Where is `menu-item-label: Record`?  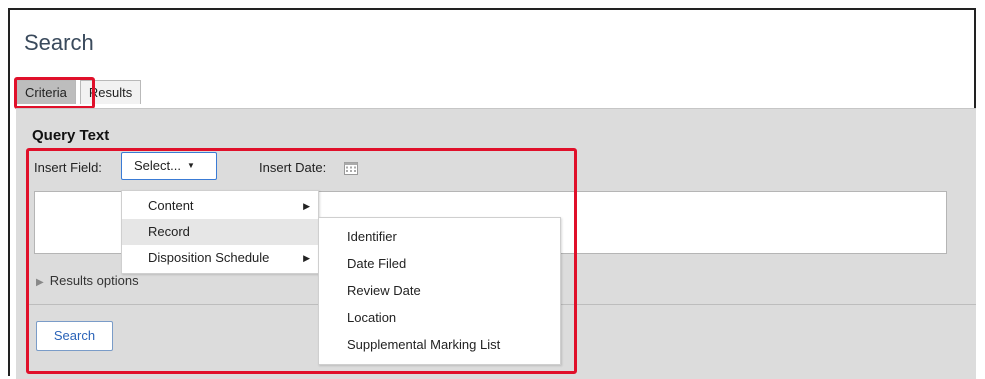
menu-item-label: Record is located at coordinates (169, 231).